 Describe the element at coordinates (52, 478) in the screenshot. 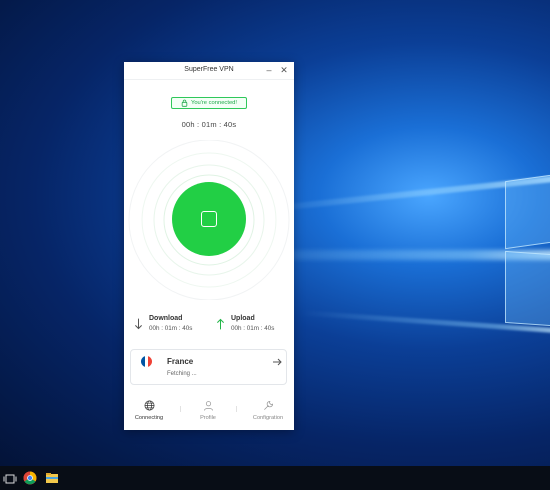

I see `file-explorer-icon` at that location.